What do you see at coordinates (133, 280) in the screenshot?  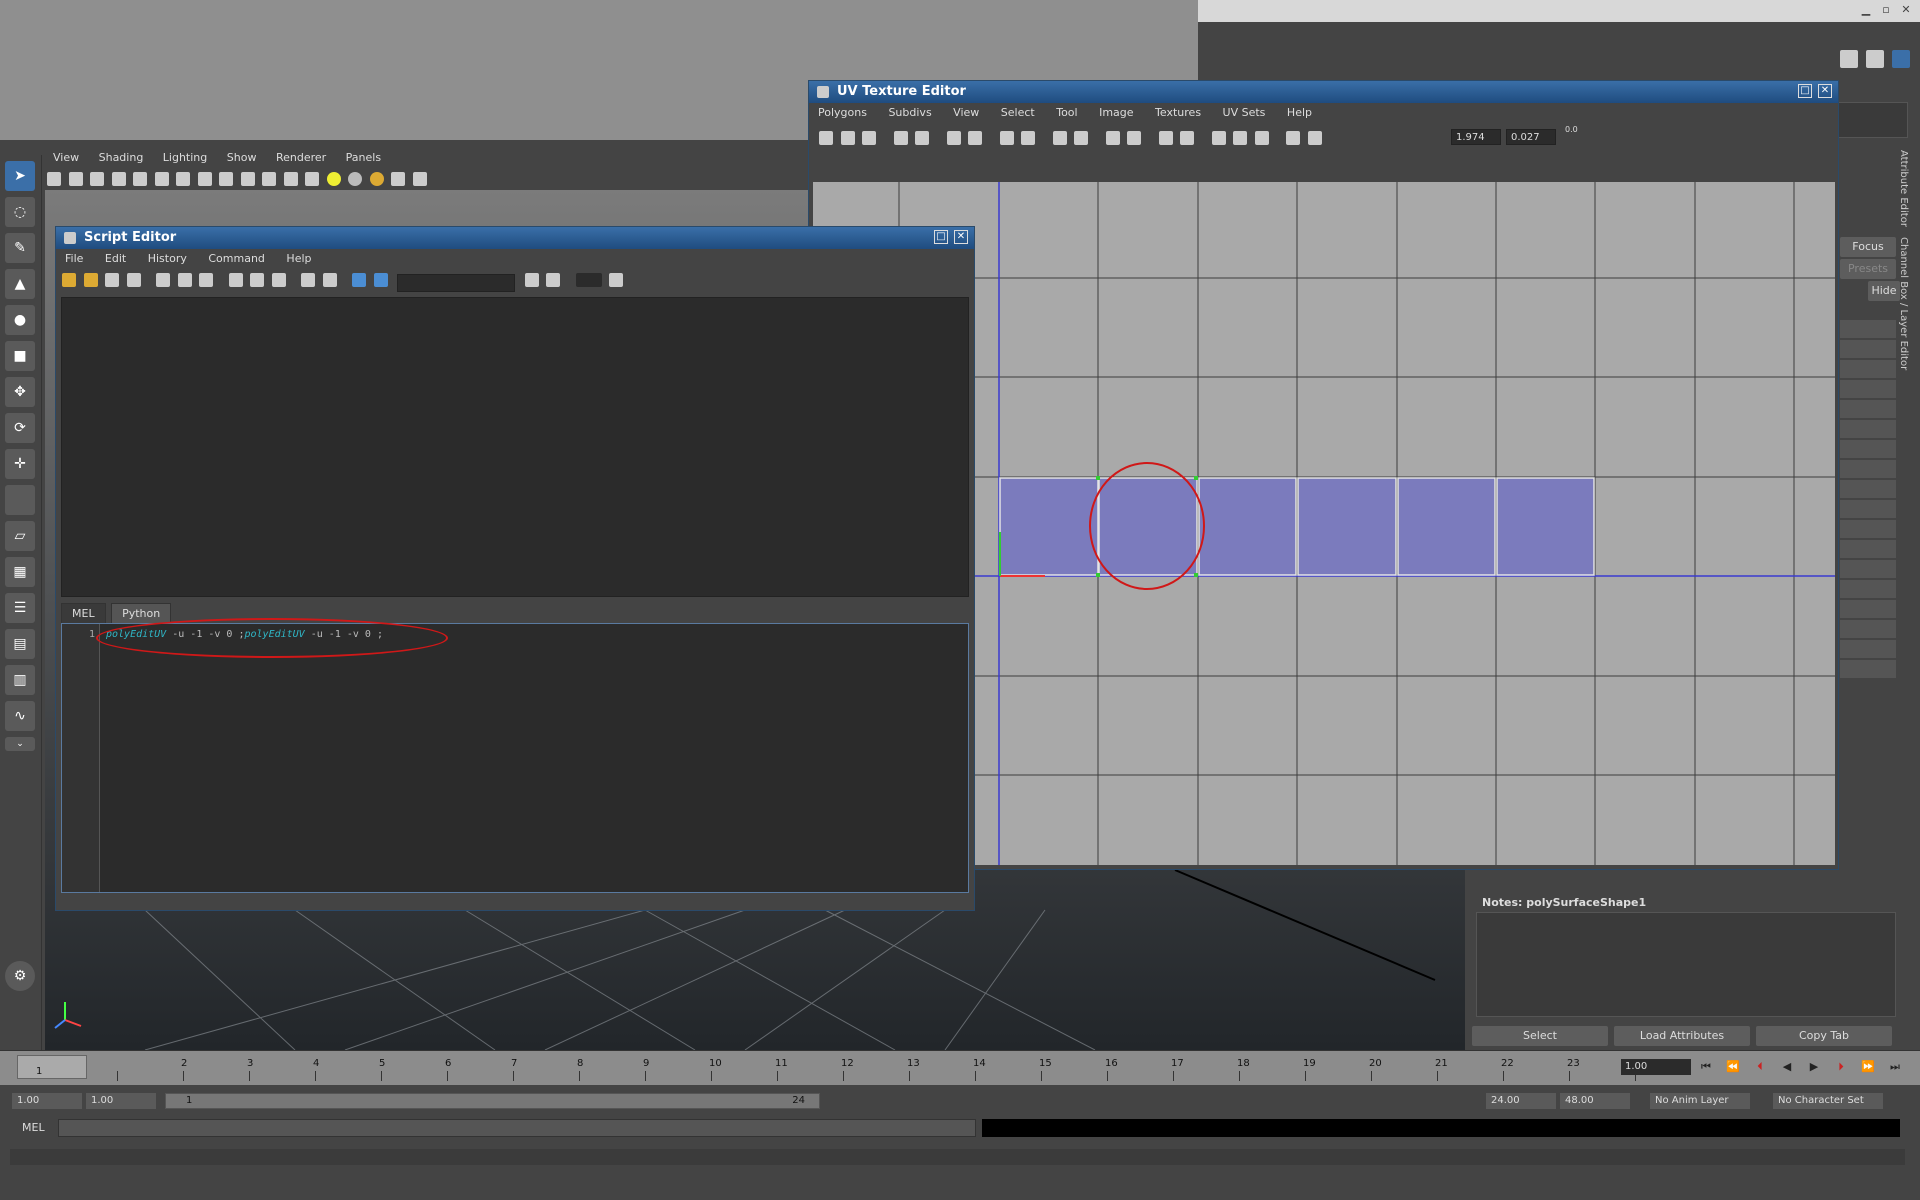 I see `save-to-shelf-icon` at bounding box center [133, 280].